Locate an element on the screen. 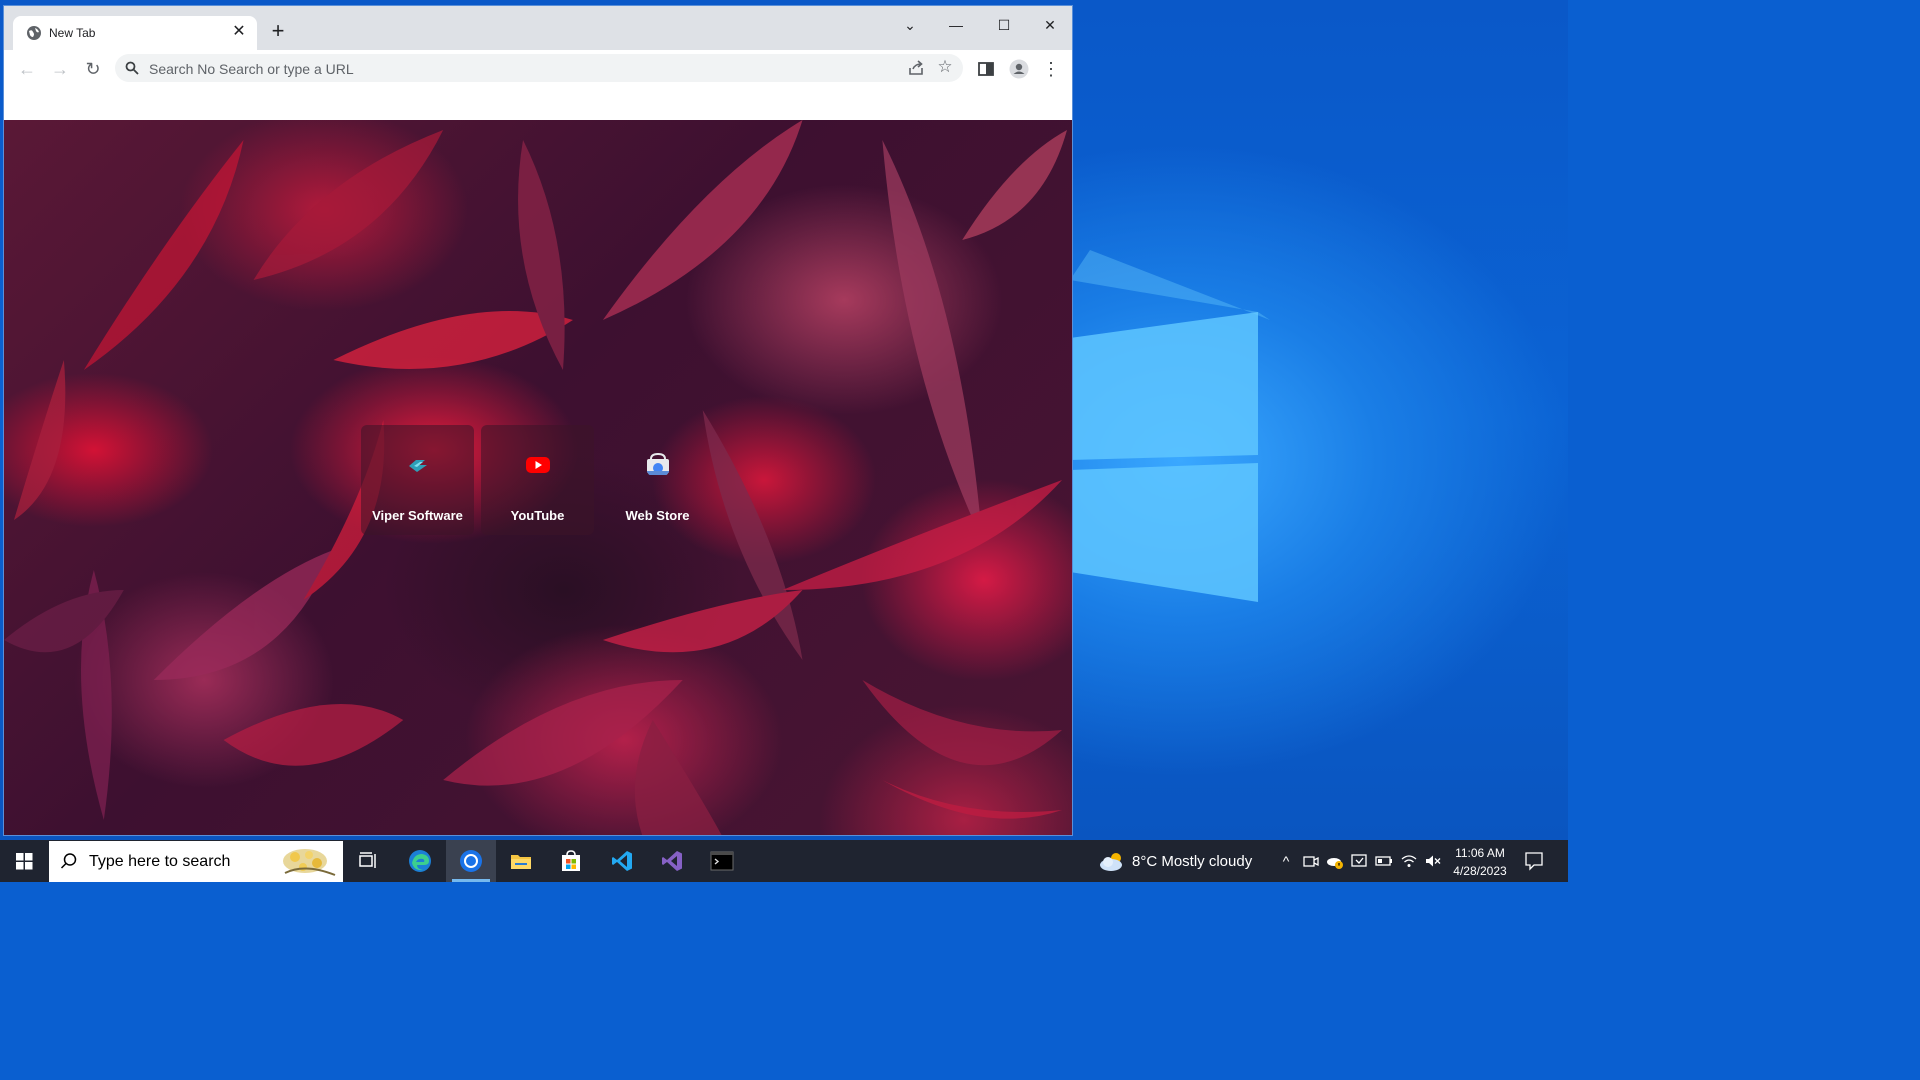 This screenshot has width=1920, height=1080. chrome-icon is located at coordinates (471, 861).